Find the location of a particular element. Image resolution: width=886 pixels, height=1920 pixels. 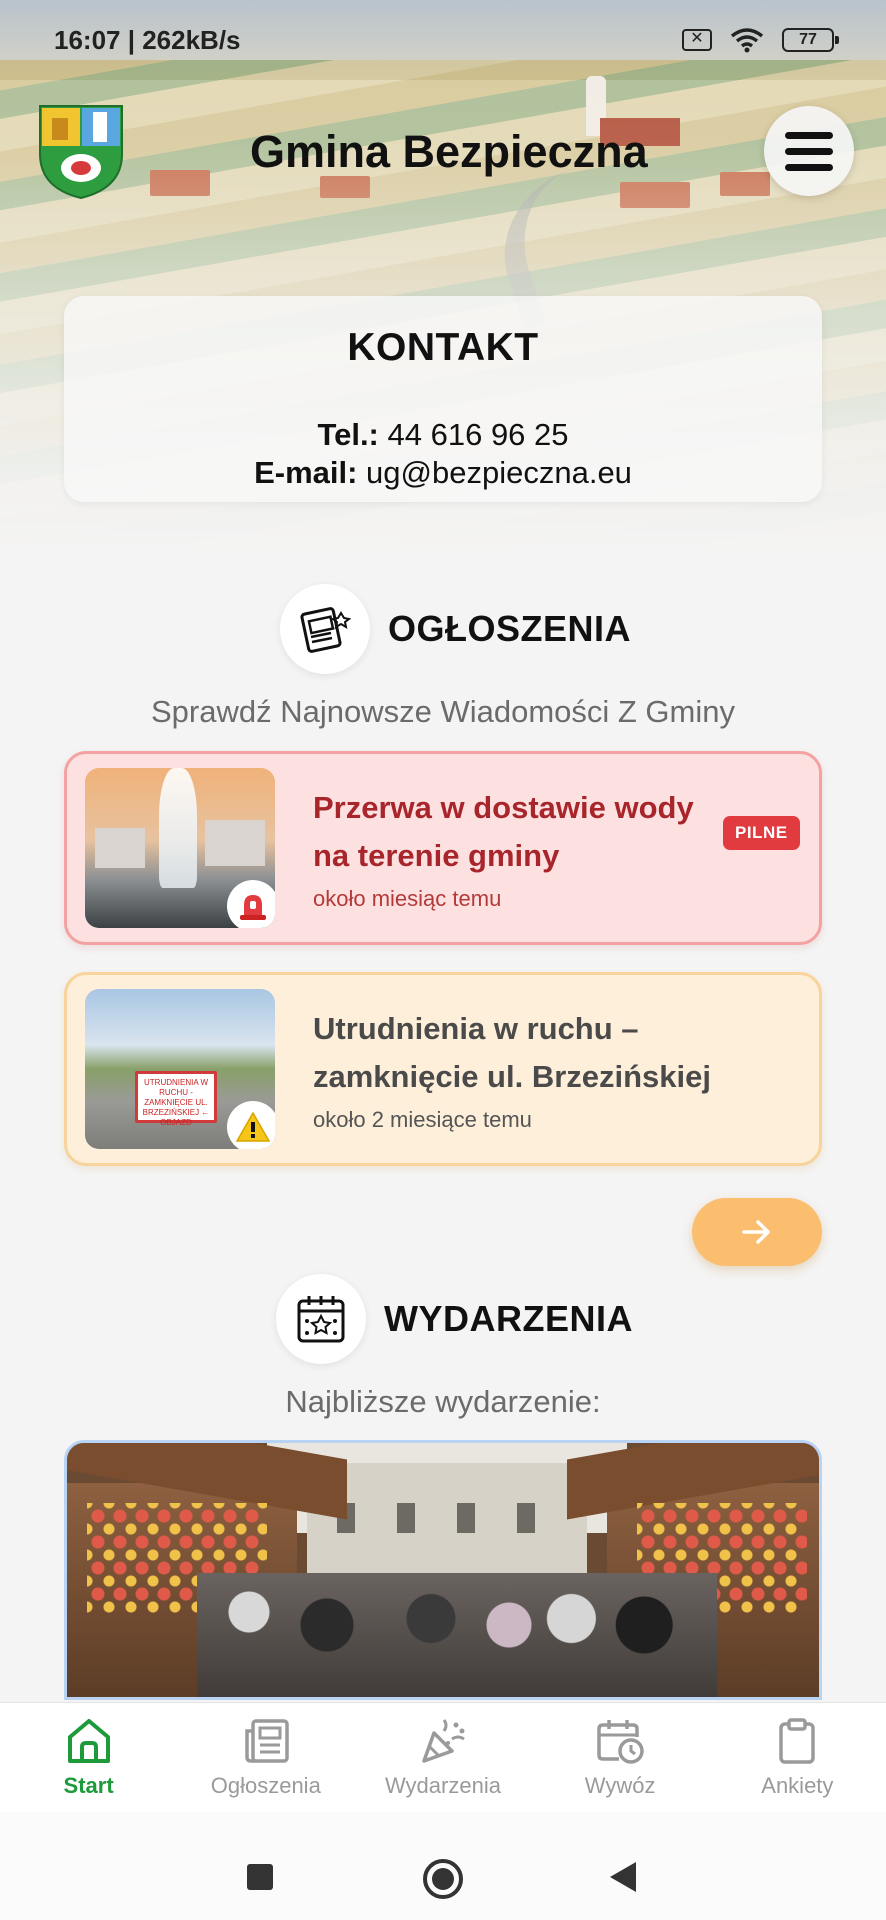

back-button is located at coordinates (623, 1877).